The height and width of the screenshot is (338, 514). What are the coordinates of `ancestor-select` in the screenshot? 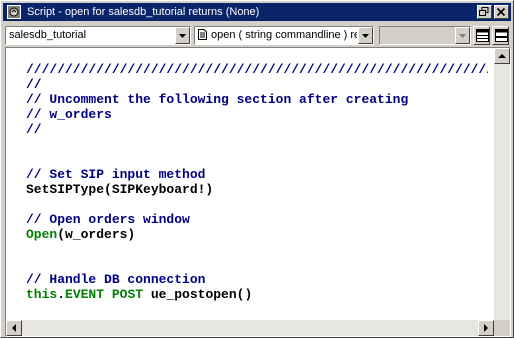 It's located at (425, 35).